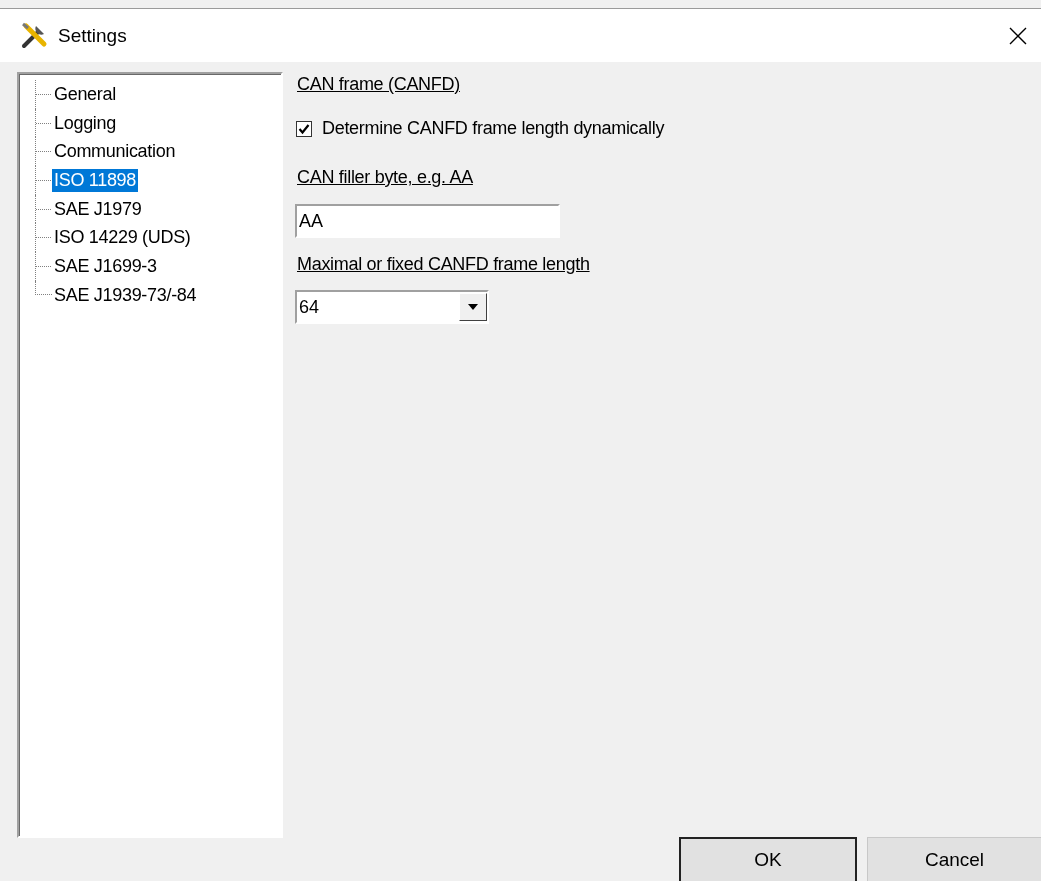 The height and width of the screenshot is (881, 1041). What do you see at coordinates (493, 128) in the screenshot?
I see `checkbox-label: Determine CANFD frame length dynamically` at bounding box center [493, 128].